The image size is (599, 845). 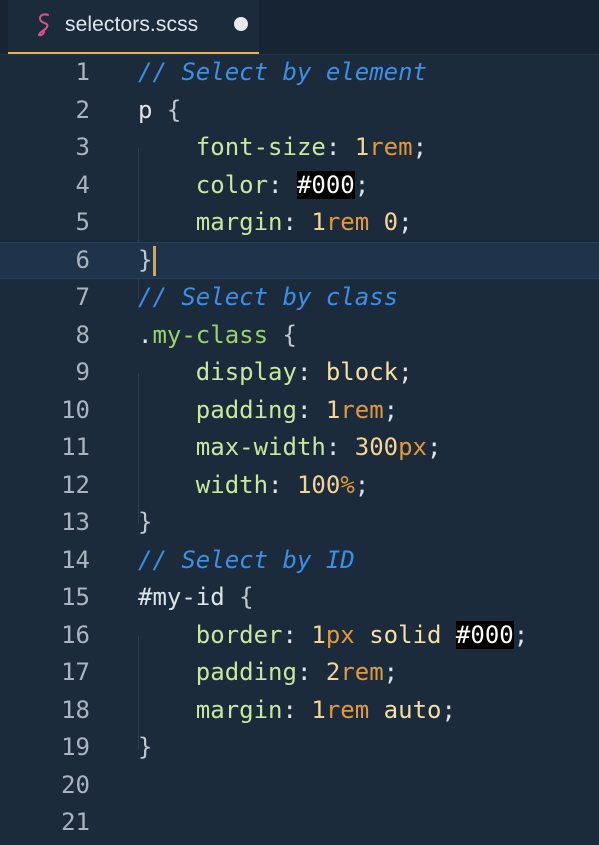 What do you see at coordinates (155, 260) in the screenshot?
I see `text-cursor` at bounding box center [155, 260].